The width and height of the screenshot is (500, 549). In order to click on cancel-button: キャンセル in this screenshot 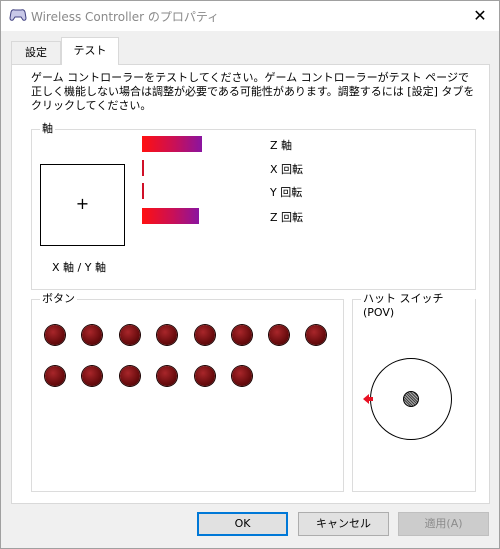, I will do `click(343, 524)`.